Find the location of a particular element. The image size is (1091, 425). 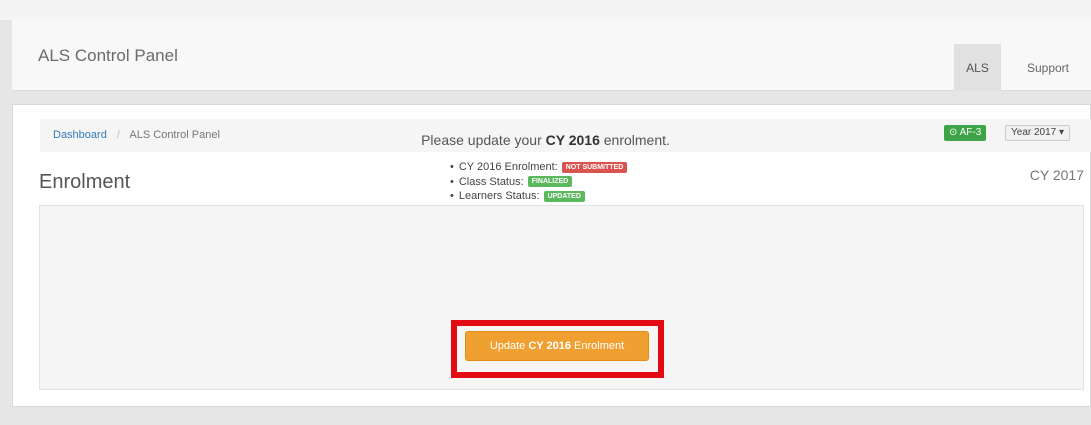

highlight-annotation-box is located at coordinates (557, 349).